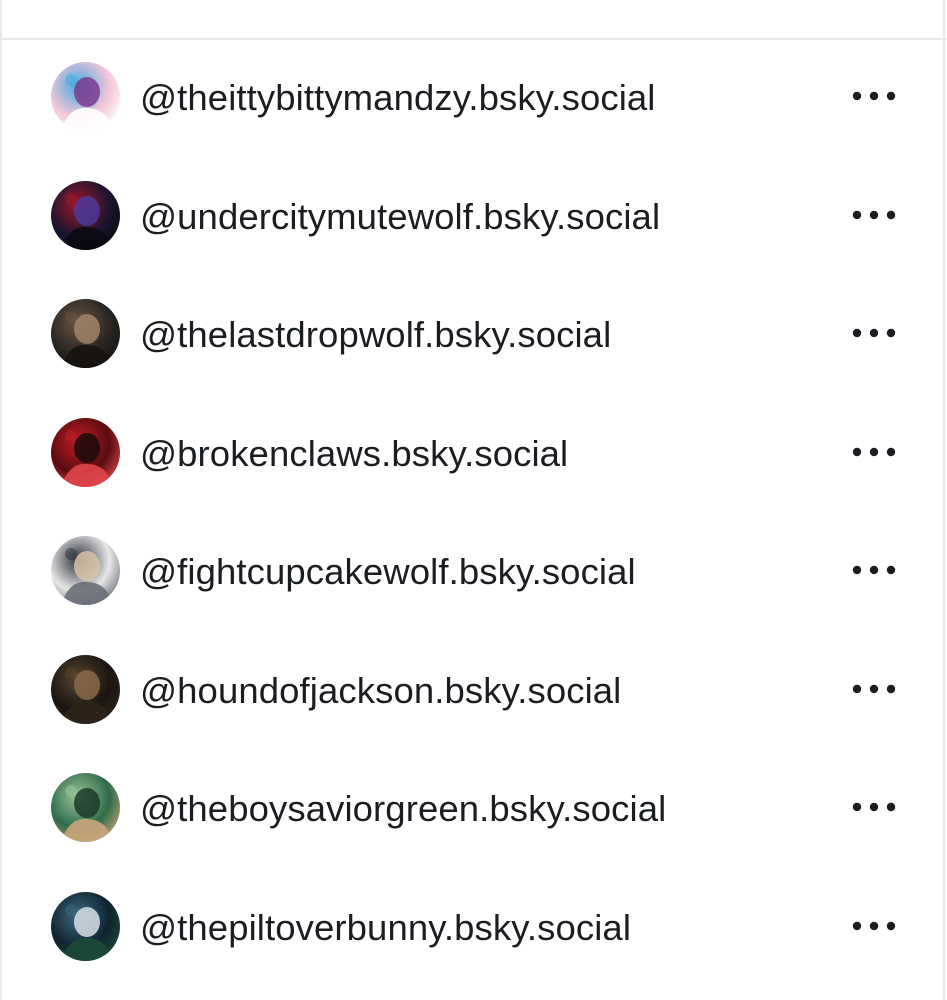 Image resolution: width=947 pixels, height=1000 pixels. I want to click on avatar-pink-blue-anime-icon, so click(85, 97).